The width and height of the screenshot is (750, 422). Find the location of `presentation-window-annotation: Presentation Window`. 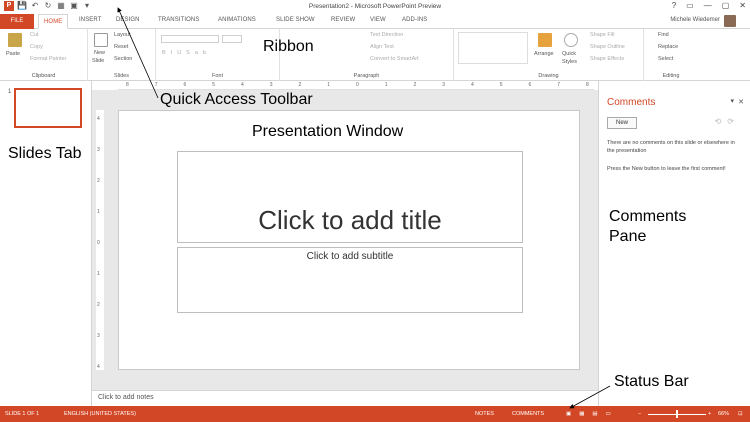

presentation-window-annotation: Presentation Window is located at coordinates (328, 131).